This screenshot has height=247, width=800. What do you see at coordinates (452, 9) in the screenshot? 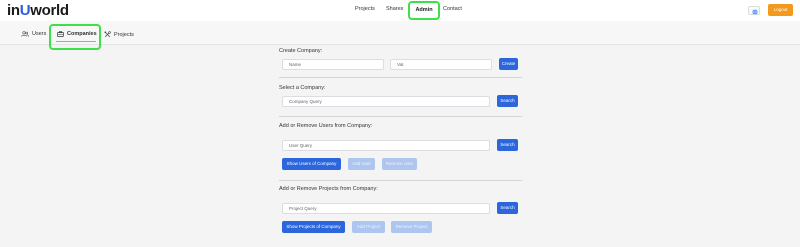
I see `nav-contact: Contact` at bounding box center [452, 9].